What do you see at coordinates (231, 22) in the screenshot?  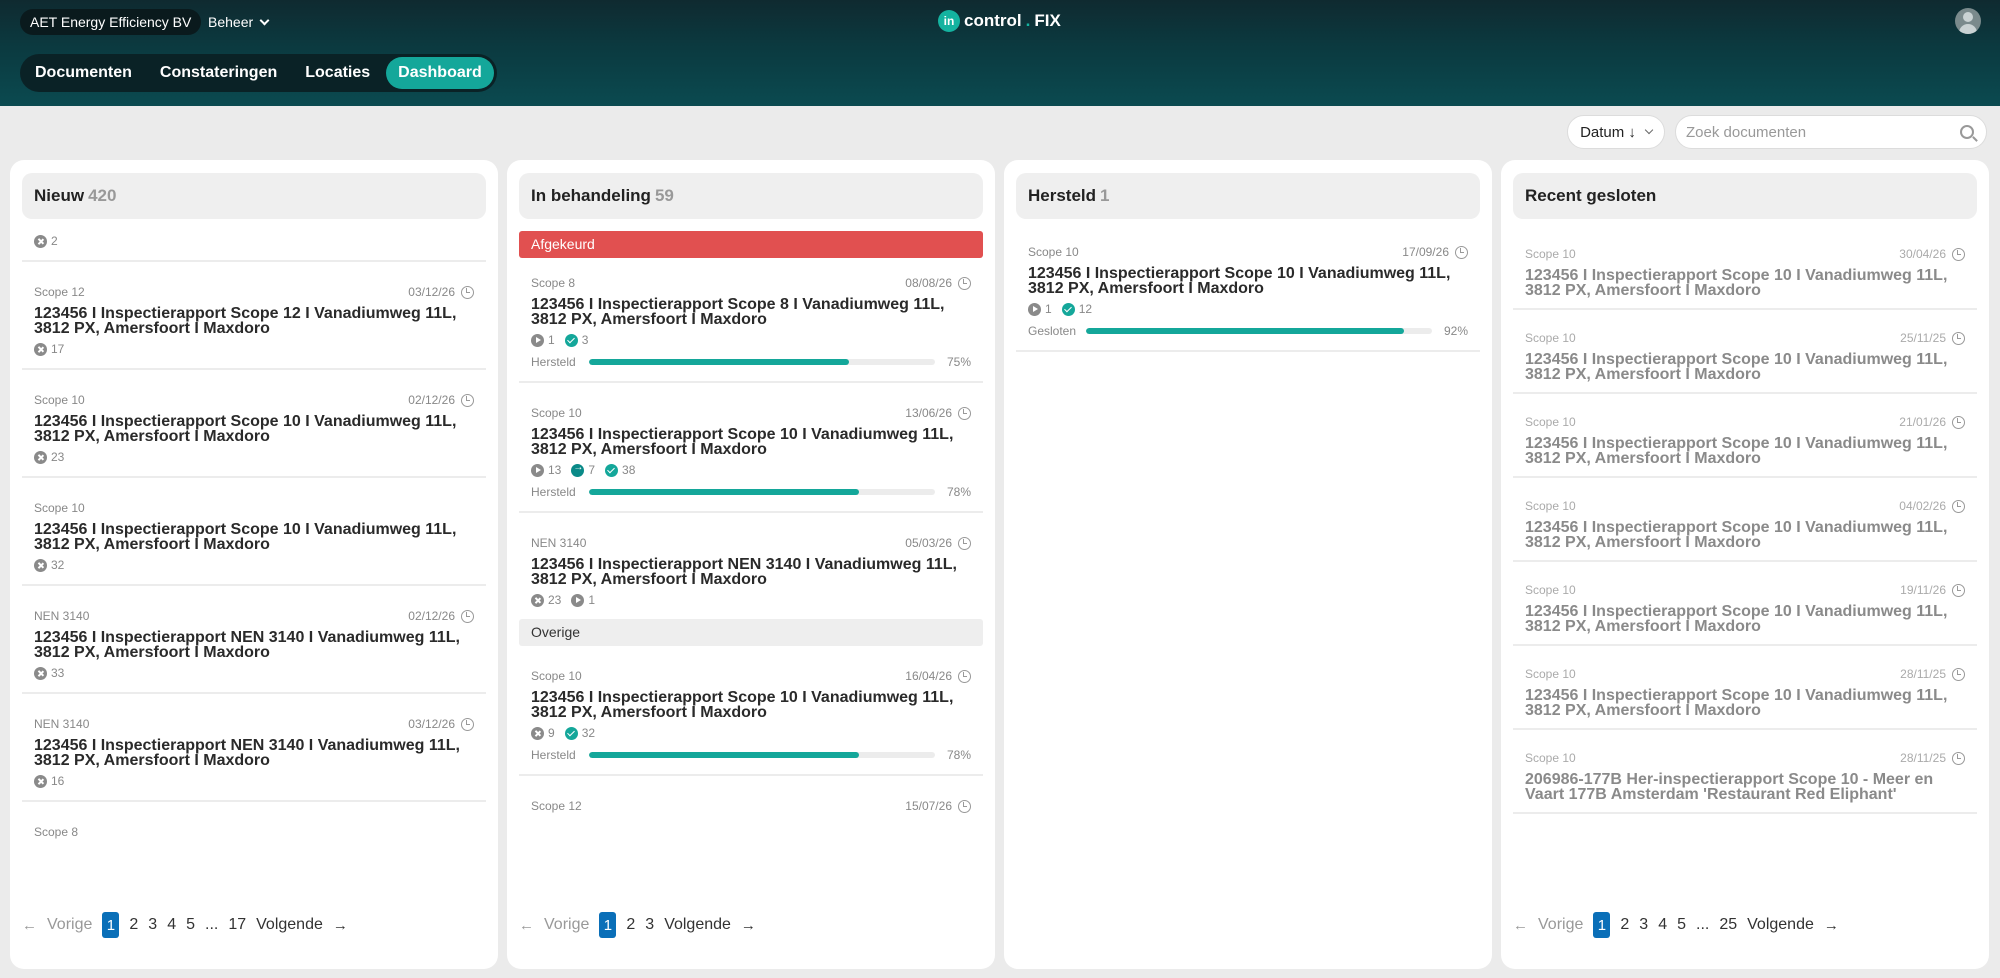 I see `beheer-label: Beheer` at bounding box center [231, 22].